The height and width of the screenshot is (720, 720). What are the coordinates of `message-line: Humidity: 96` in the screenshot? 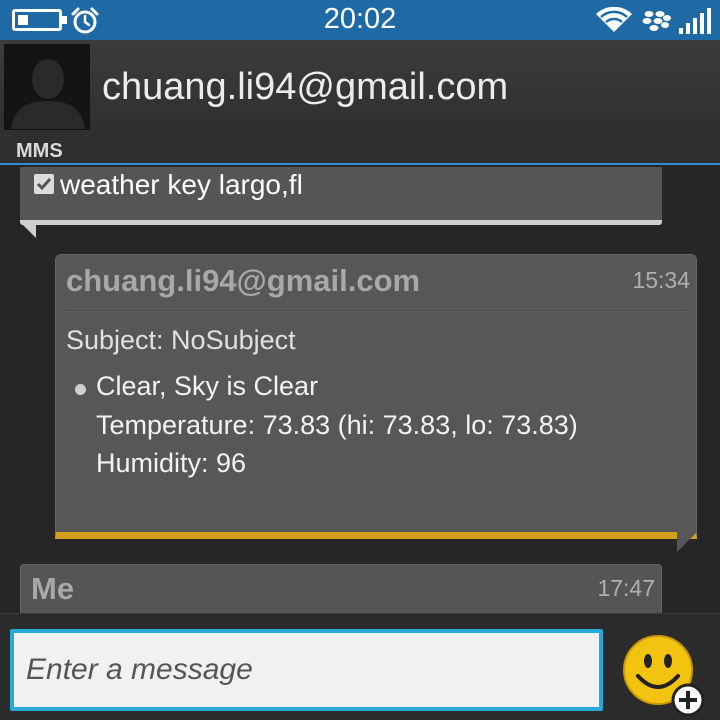 It's located at (171, 463).